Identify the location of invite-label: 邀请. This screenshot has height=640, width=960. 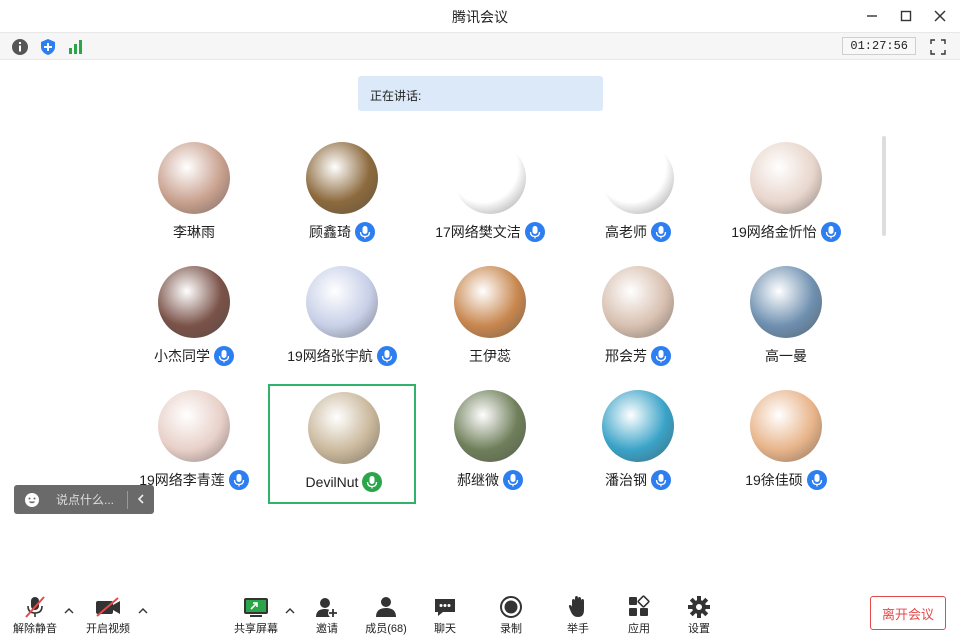
(327, 629).